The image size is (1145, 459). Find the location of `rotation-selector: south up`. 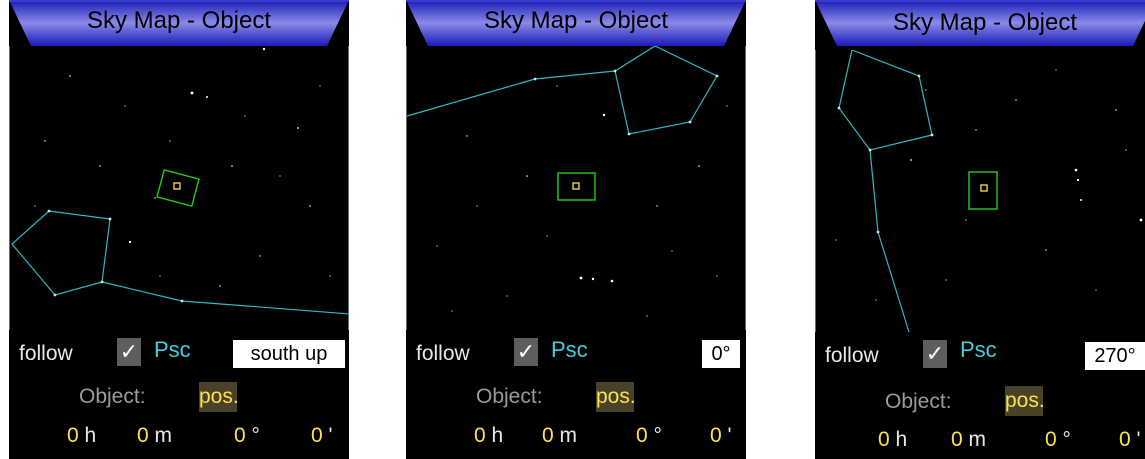

rotation-selector: south up is located at coordinates (289, 354).